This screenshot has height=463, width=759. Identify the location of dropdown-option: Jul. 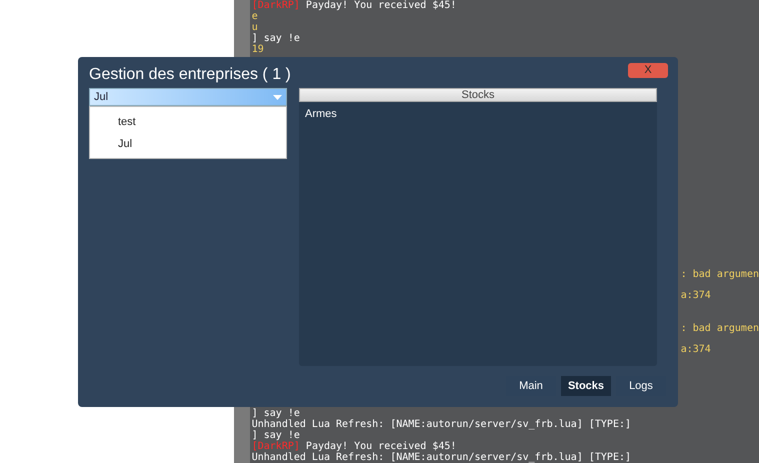
(188, 144).